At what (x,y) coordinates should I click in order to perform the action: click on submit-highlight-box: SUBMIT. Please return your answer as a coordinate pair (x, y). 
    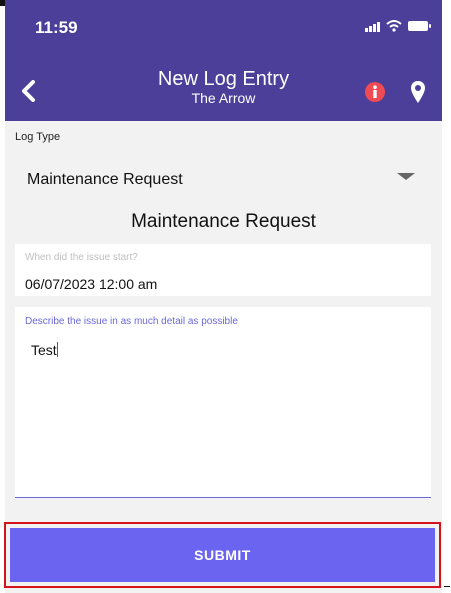
    Looking at the image, I should click on (222, 555).